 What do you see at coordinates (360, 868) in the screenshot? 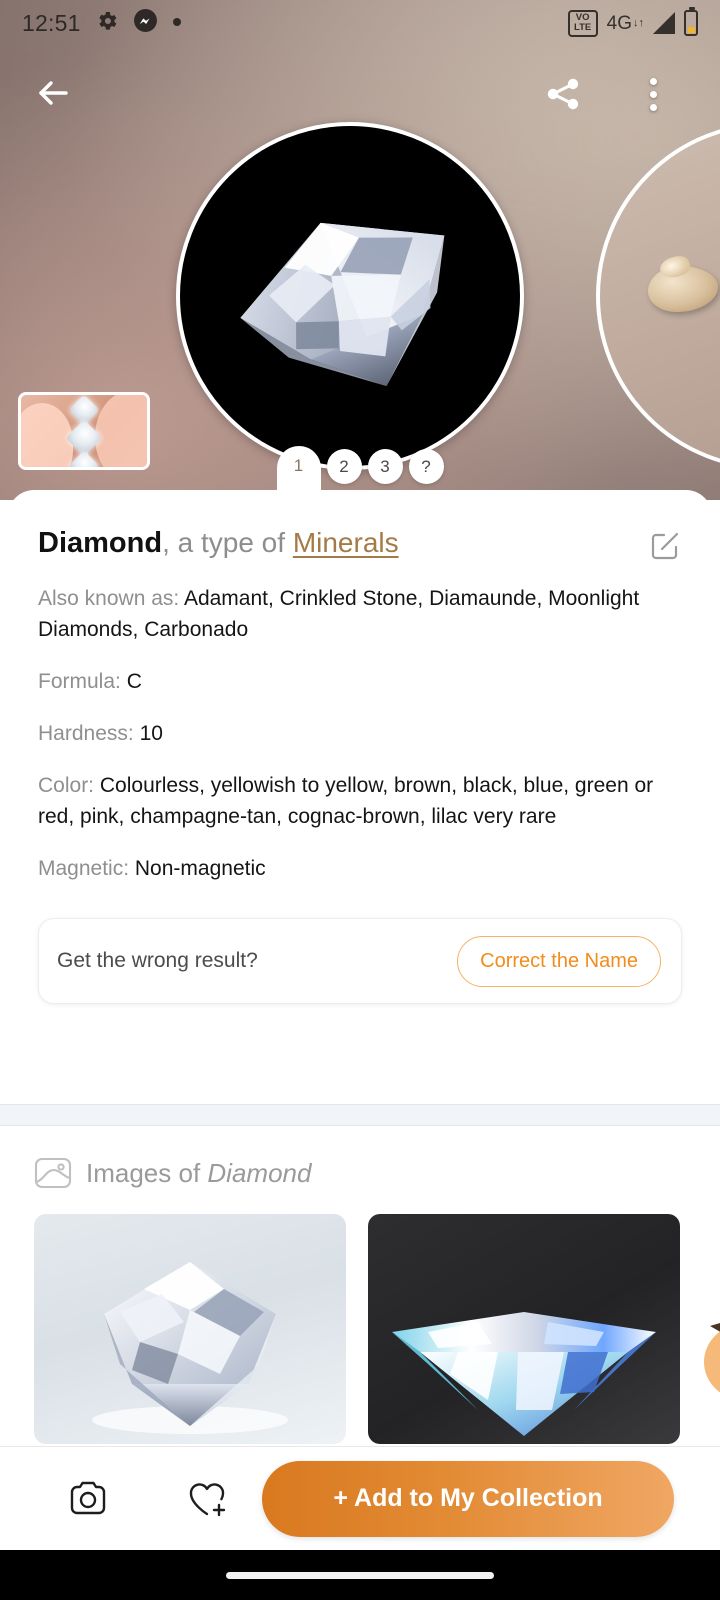
I see `property-magnetic: Magnetic: Non-magnetic` at bounding box center [360, 868].